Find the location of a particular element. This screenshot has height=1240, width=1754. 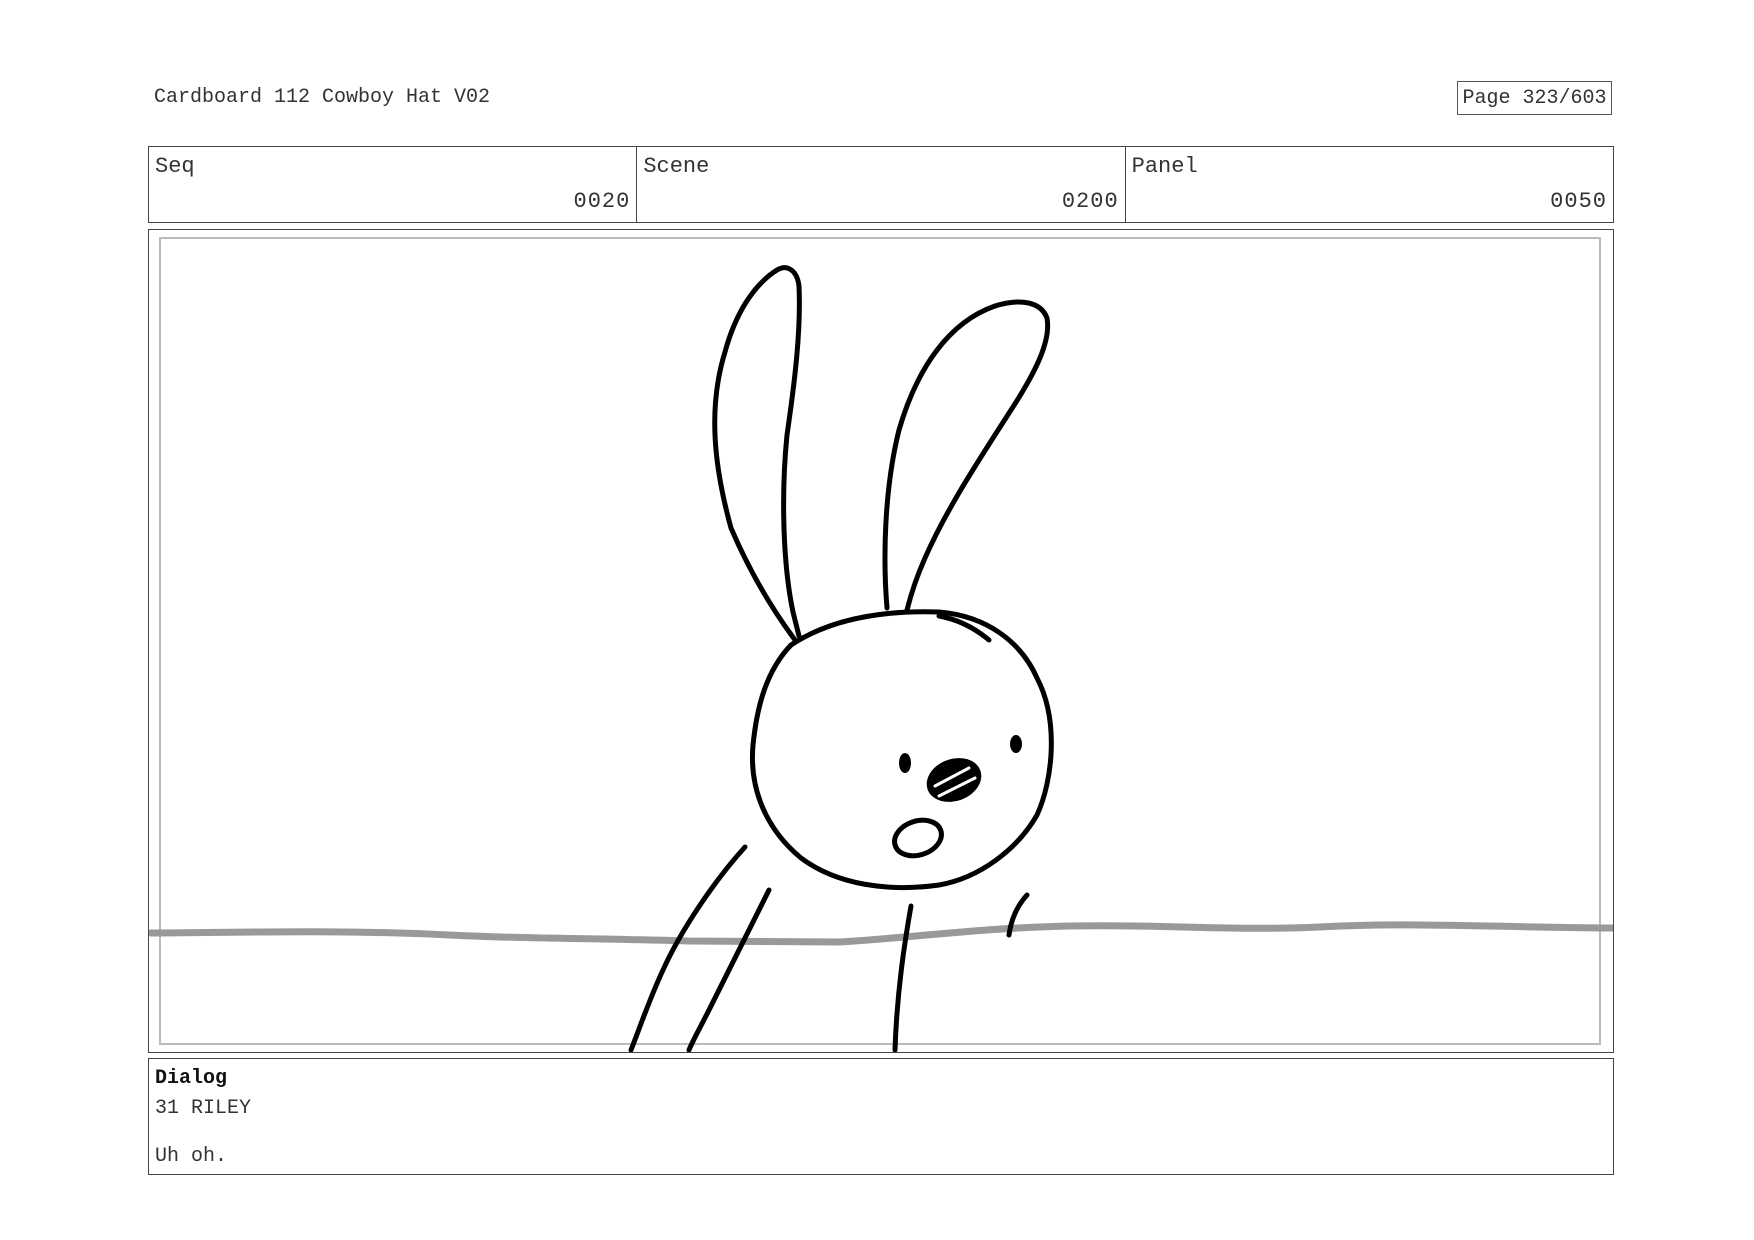

seq-value: 0020 is located at coordinates (602, 201).